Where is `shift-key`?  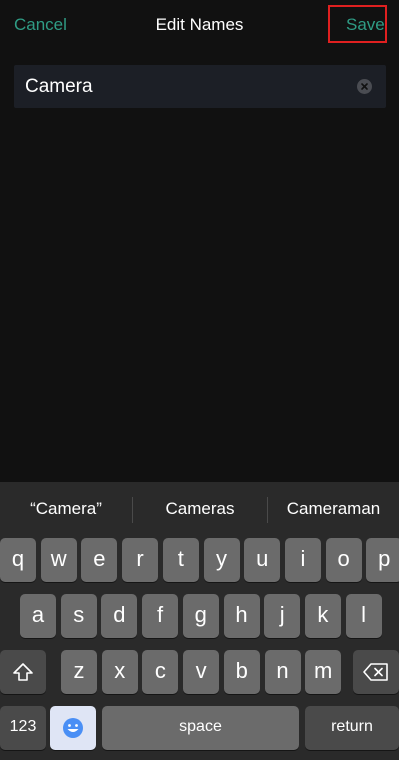
shift-key is located at coordinates (23, 672).